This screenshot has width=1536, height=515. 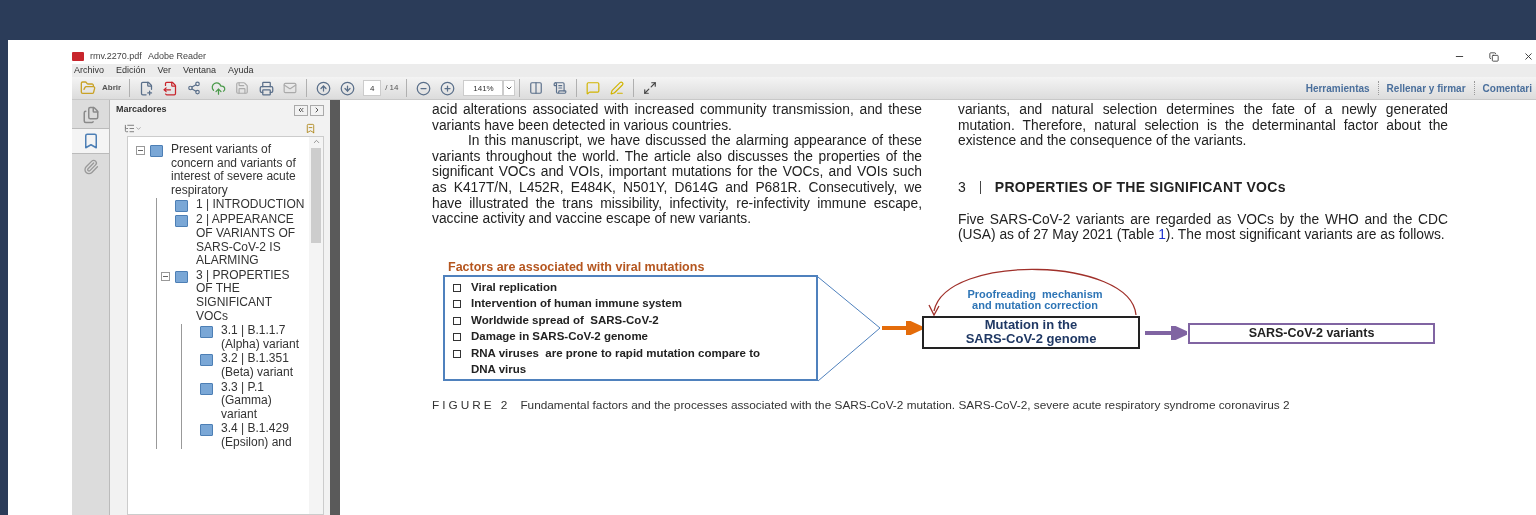 I want to click on zoom-field: 141%, so click(x=483, y=88).